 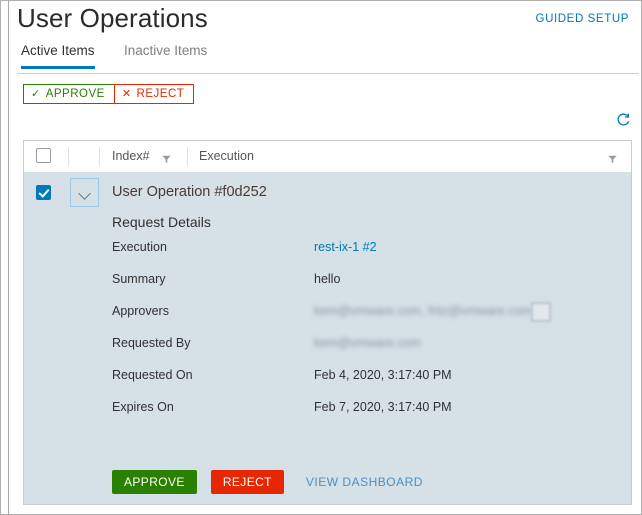 I want to click on detail-label-requested-by: Requested By, so click(x=151, y=343).